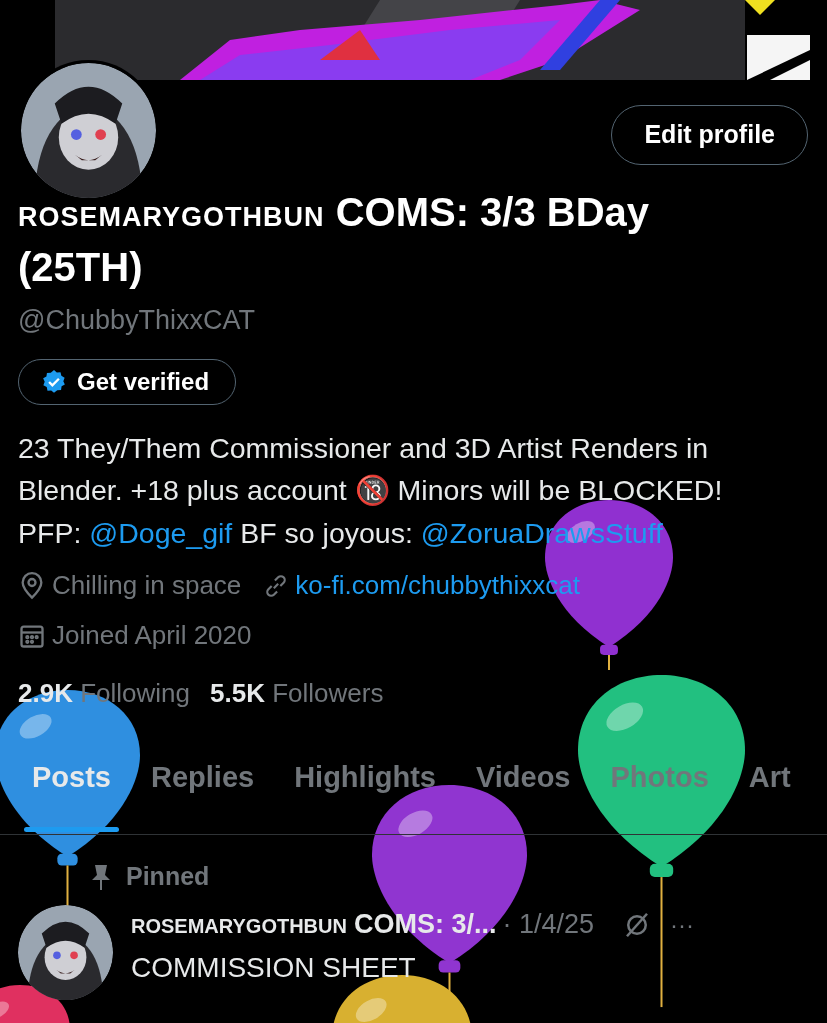 The height and width of the screenshot is (1023, 827). I want to click on more-button: ···, so click(681, 924).